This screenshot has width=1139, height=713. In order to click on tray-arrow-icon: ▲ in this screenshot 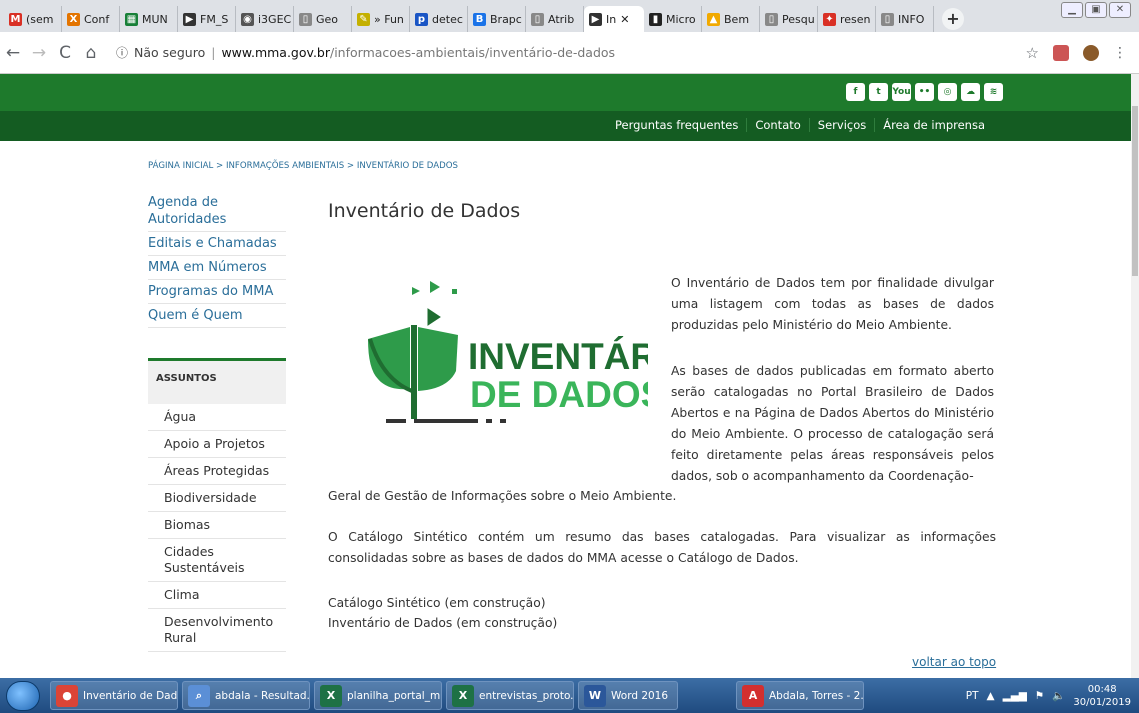, I will do `click(991, 696)`.